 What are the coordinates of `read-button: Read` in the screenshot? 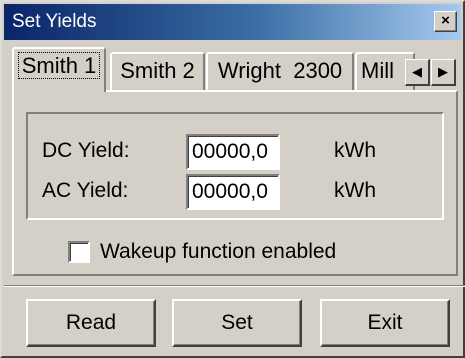 It's located at (91, 323).